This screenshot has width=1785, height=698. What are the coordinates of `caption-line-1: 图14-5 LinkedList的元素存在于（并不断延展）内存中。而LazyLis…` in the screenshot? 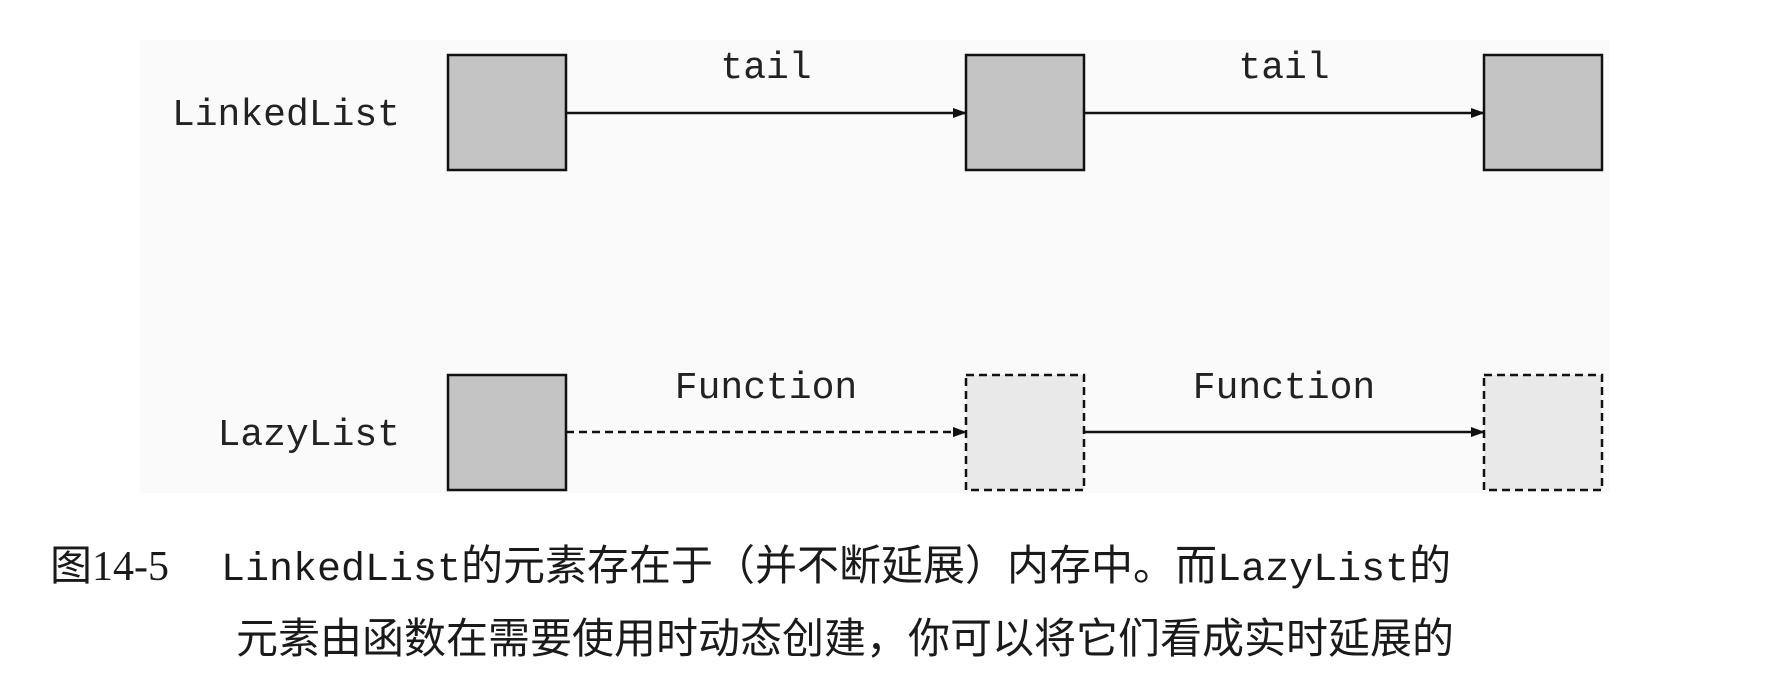 It's located at (910, 568).